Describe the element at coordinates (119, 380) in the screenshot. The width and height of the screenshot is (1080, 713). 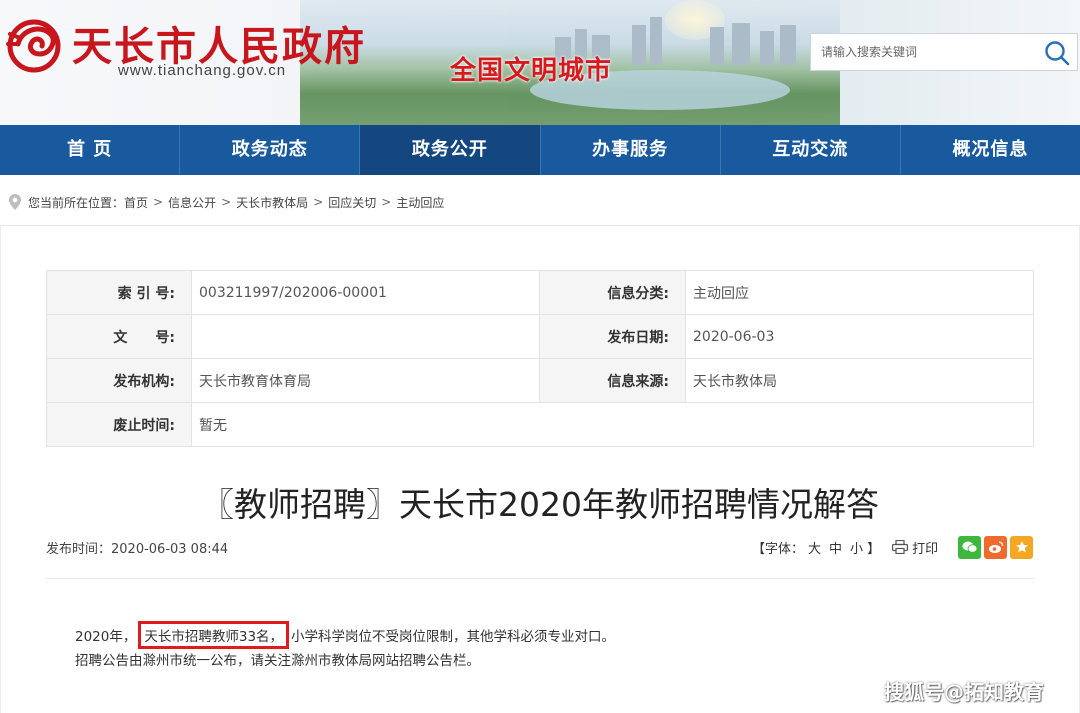
I see `publisher-label: 发布机构:` at that location.